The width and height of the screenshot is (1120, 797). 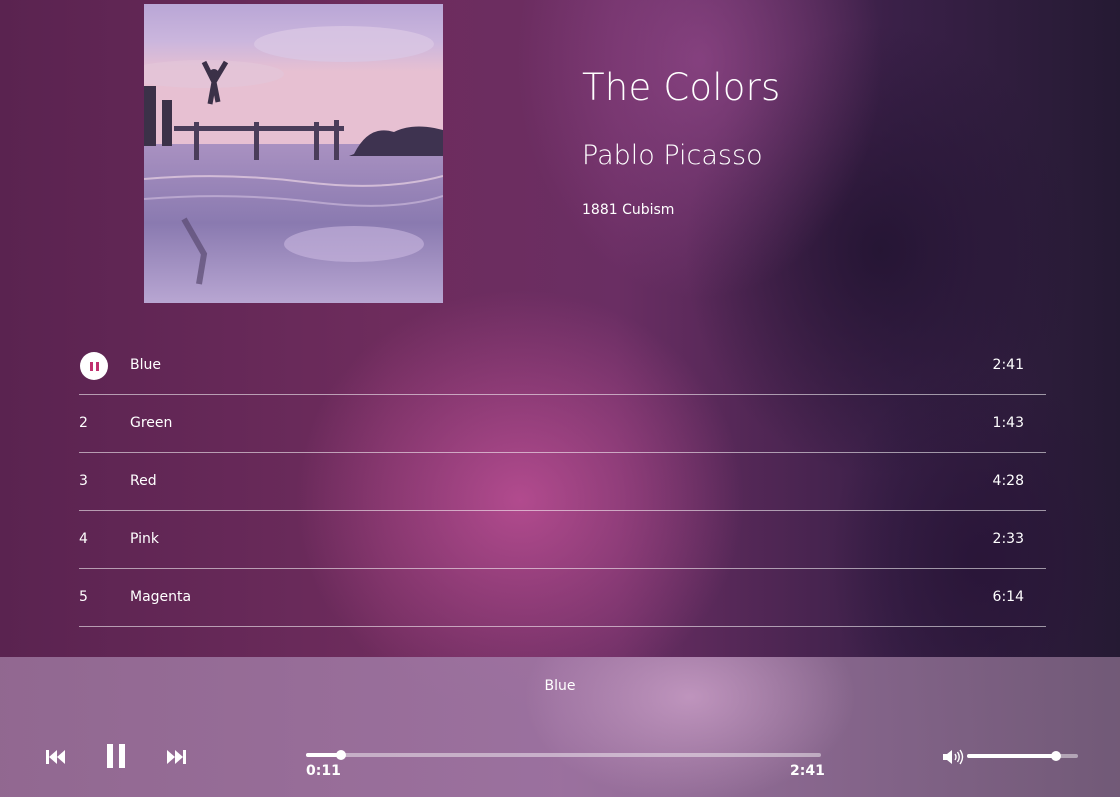 I want to click on track-title: Blue, so click(x=145, y=365).